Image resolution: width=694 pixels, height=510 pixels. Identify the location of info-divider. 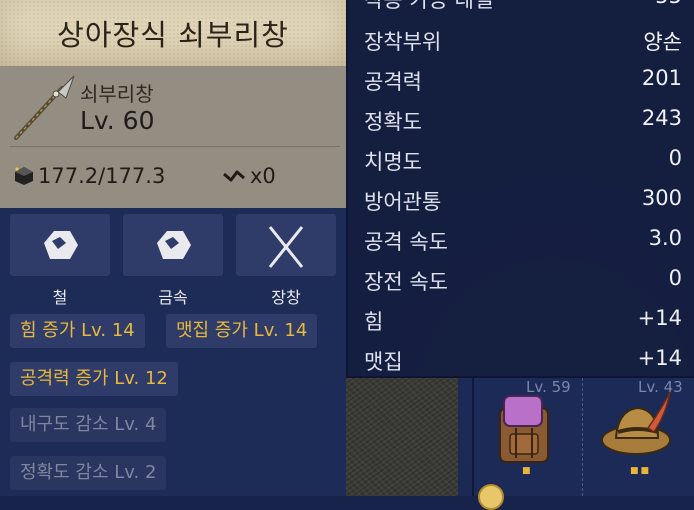
(175, 146).